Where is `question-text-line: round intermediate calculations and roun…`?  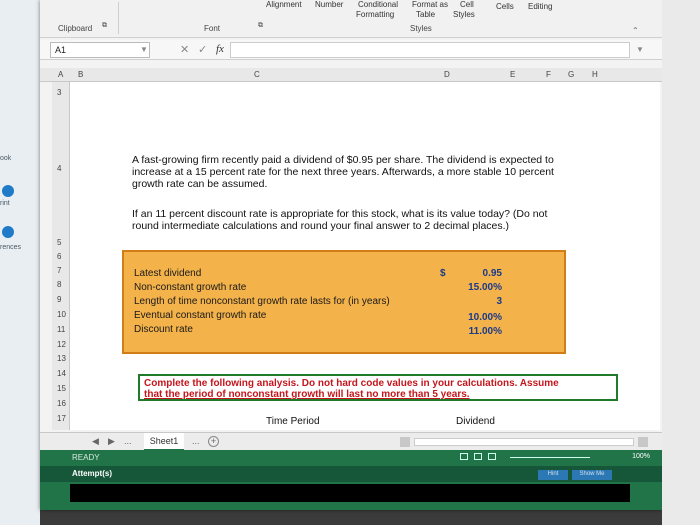 question-text-line: round intermediate calculations and roun… is located at coordinates (321, 226).